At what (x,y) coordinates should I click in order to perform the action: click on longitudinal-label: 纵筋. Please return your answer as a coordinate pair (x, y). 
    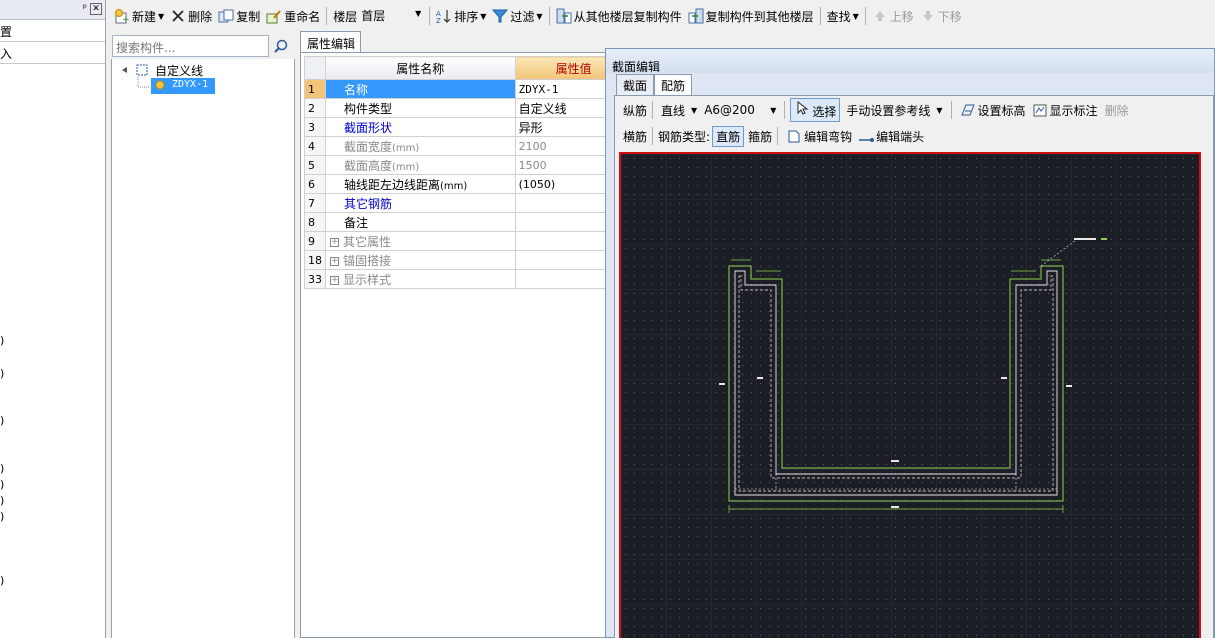
    Looking at the image, I should click on (635, 110).